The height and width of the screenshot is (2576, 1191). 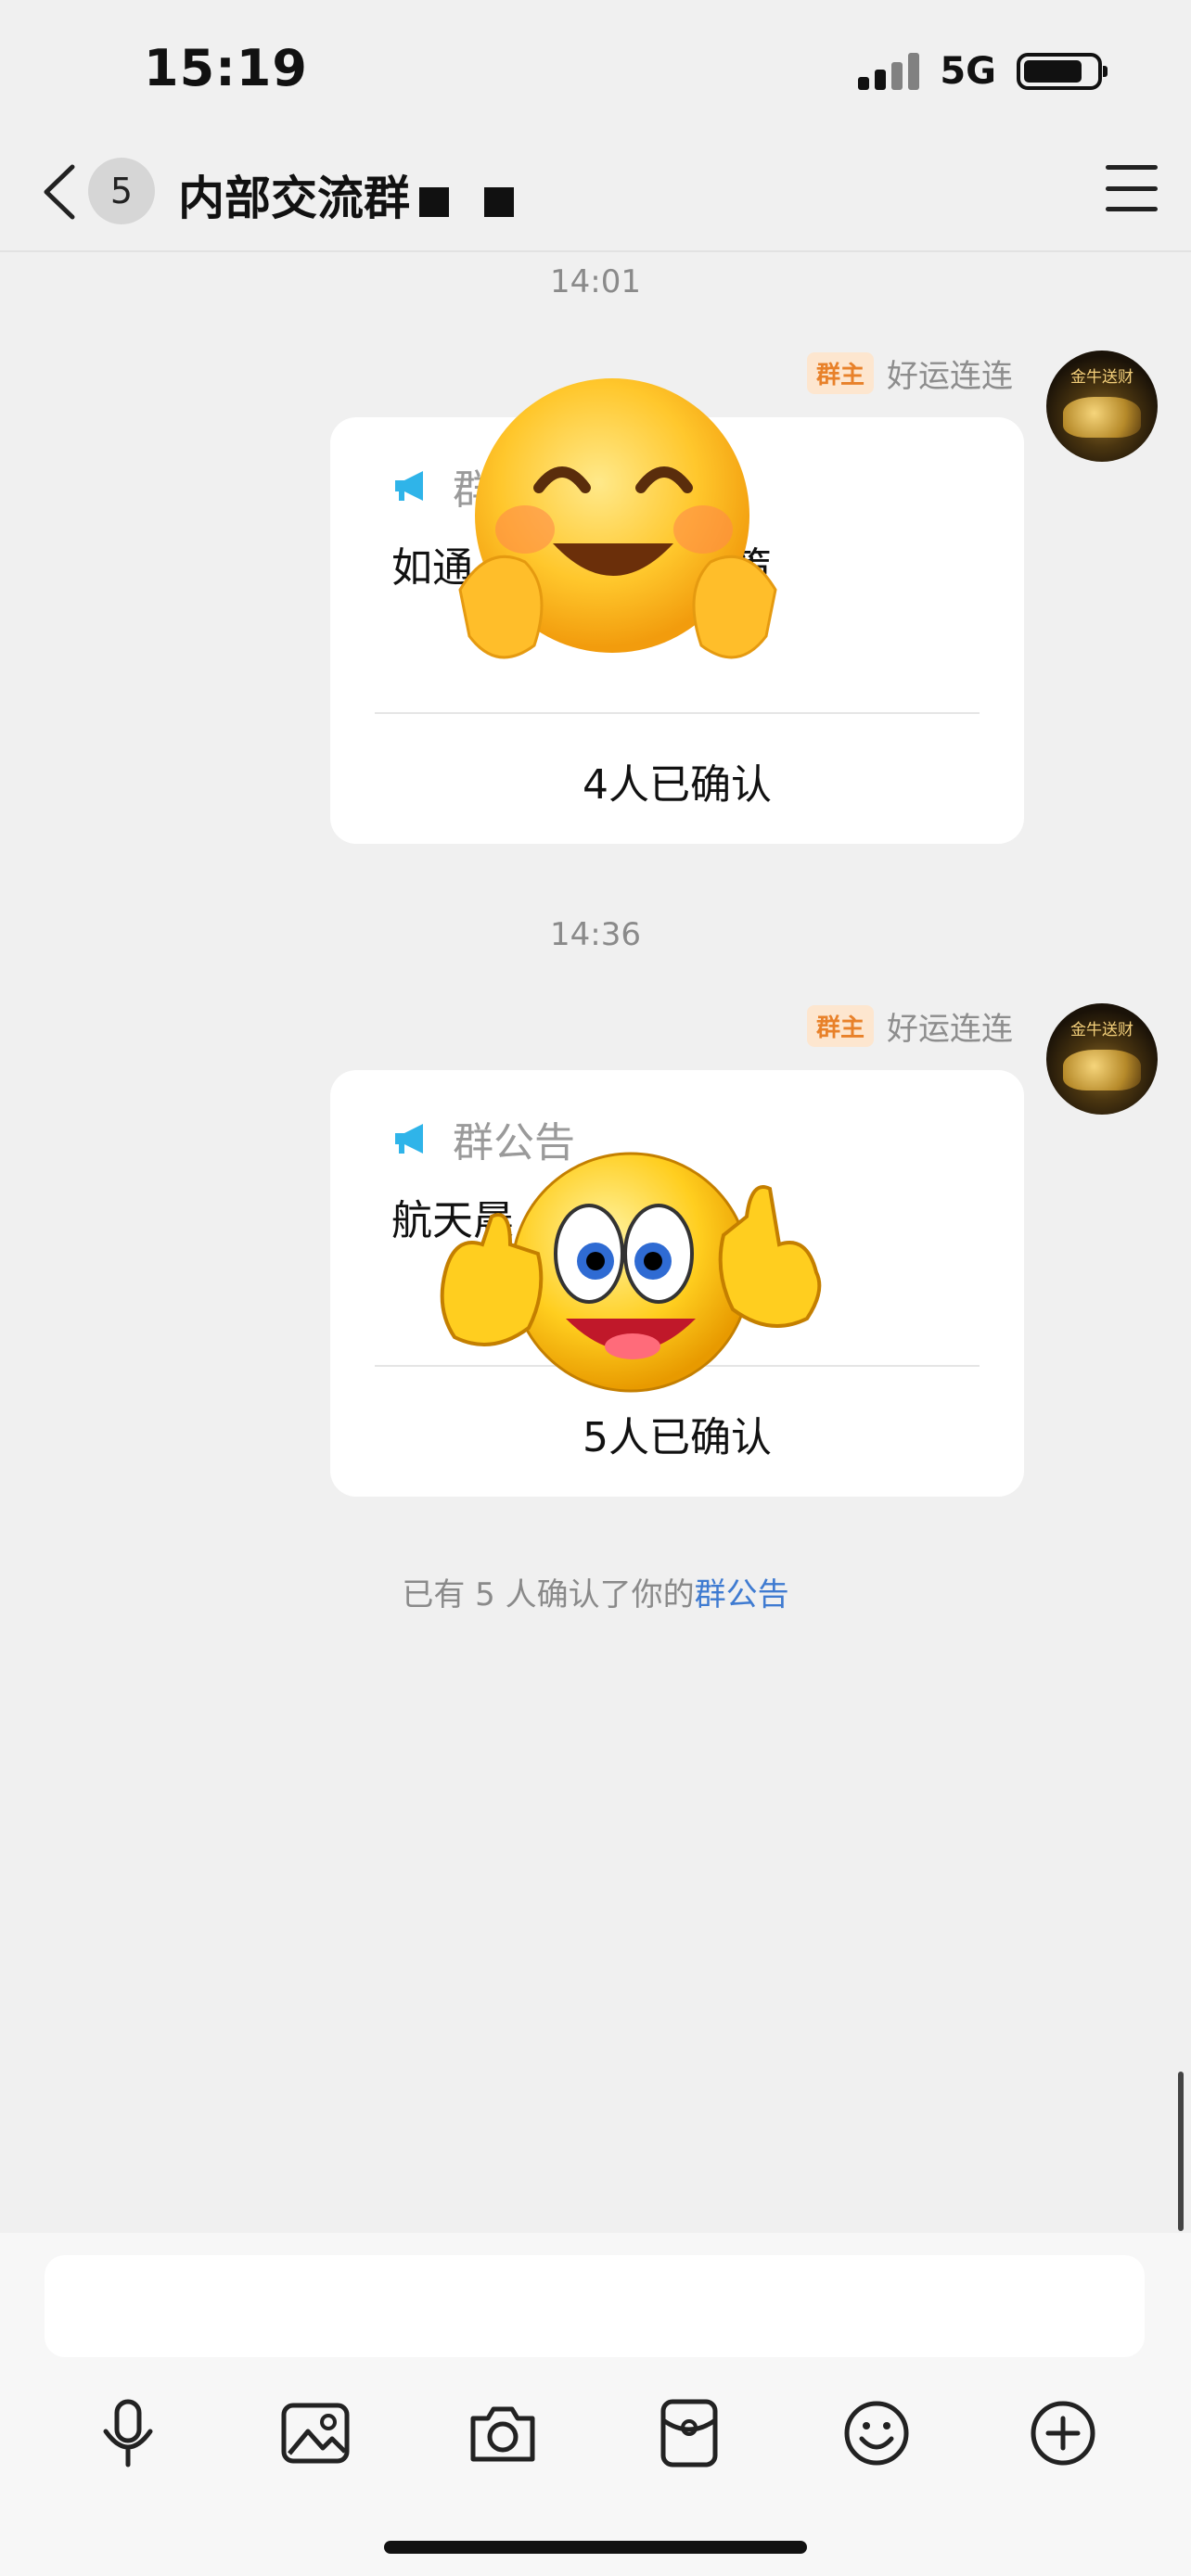 What do you see at coordinates (968, 71) in the screenshot?
I see `network-label: 5G` at bounding box center [968, 71].